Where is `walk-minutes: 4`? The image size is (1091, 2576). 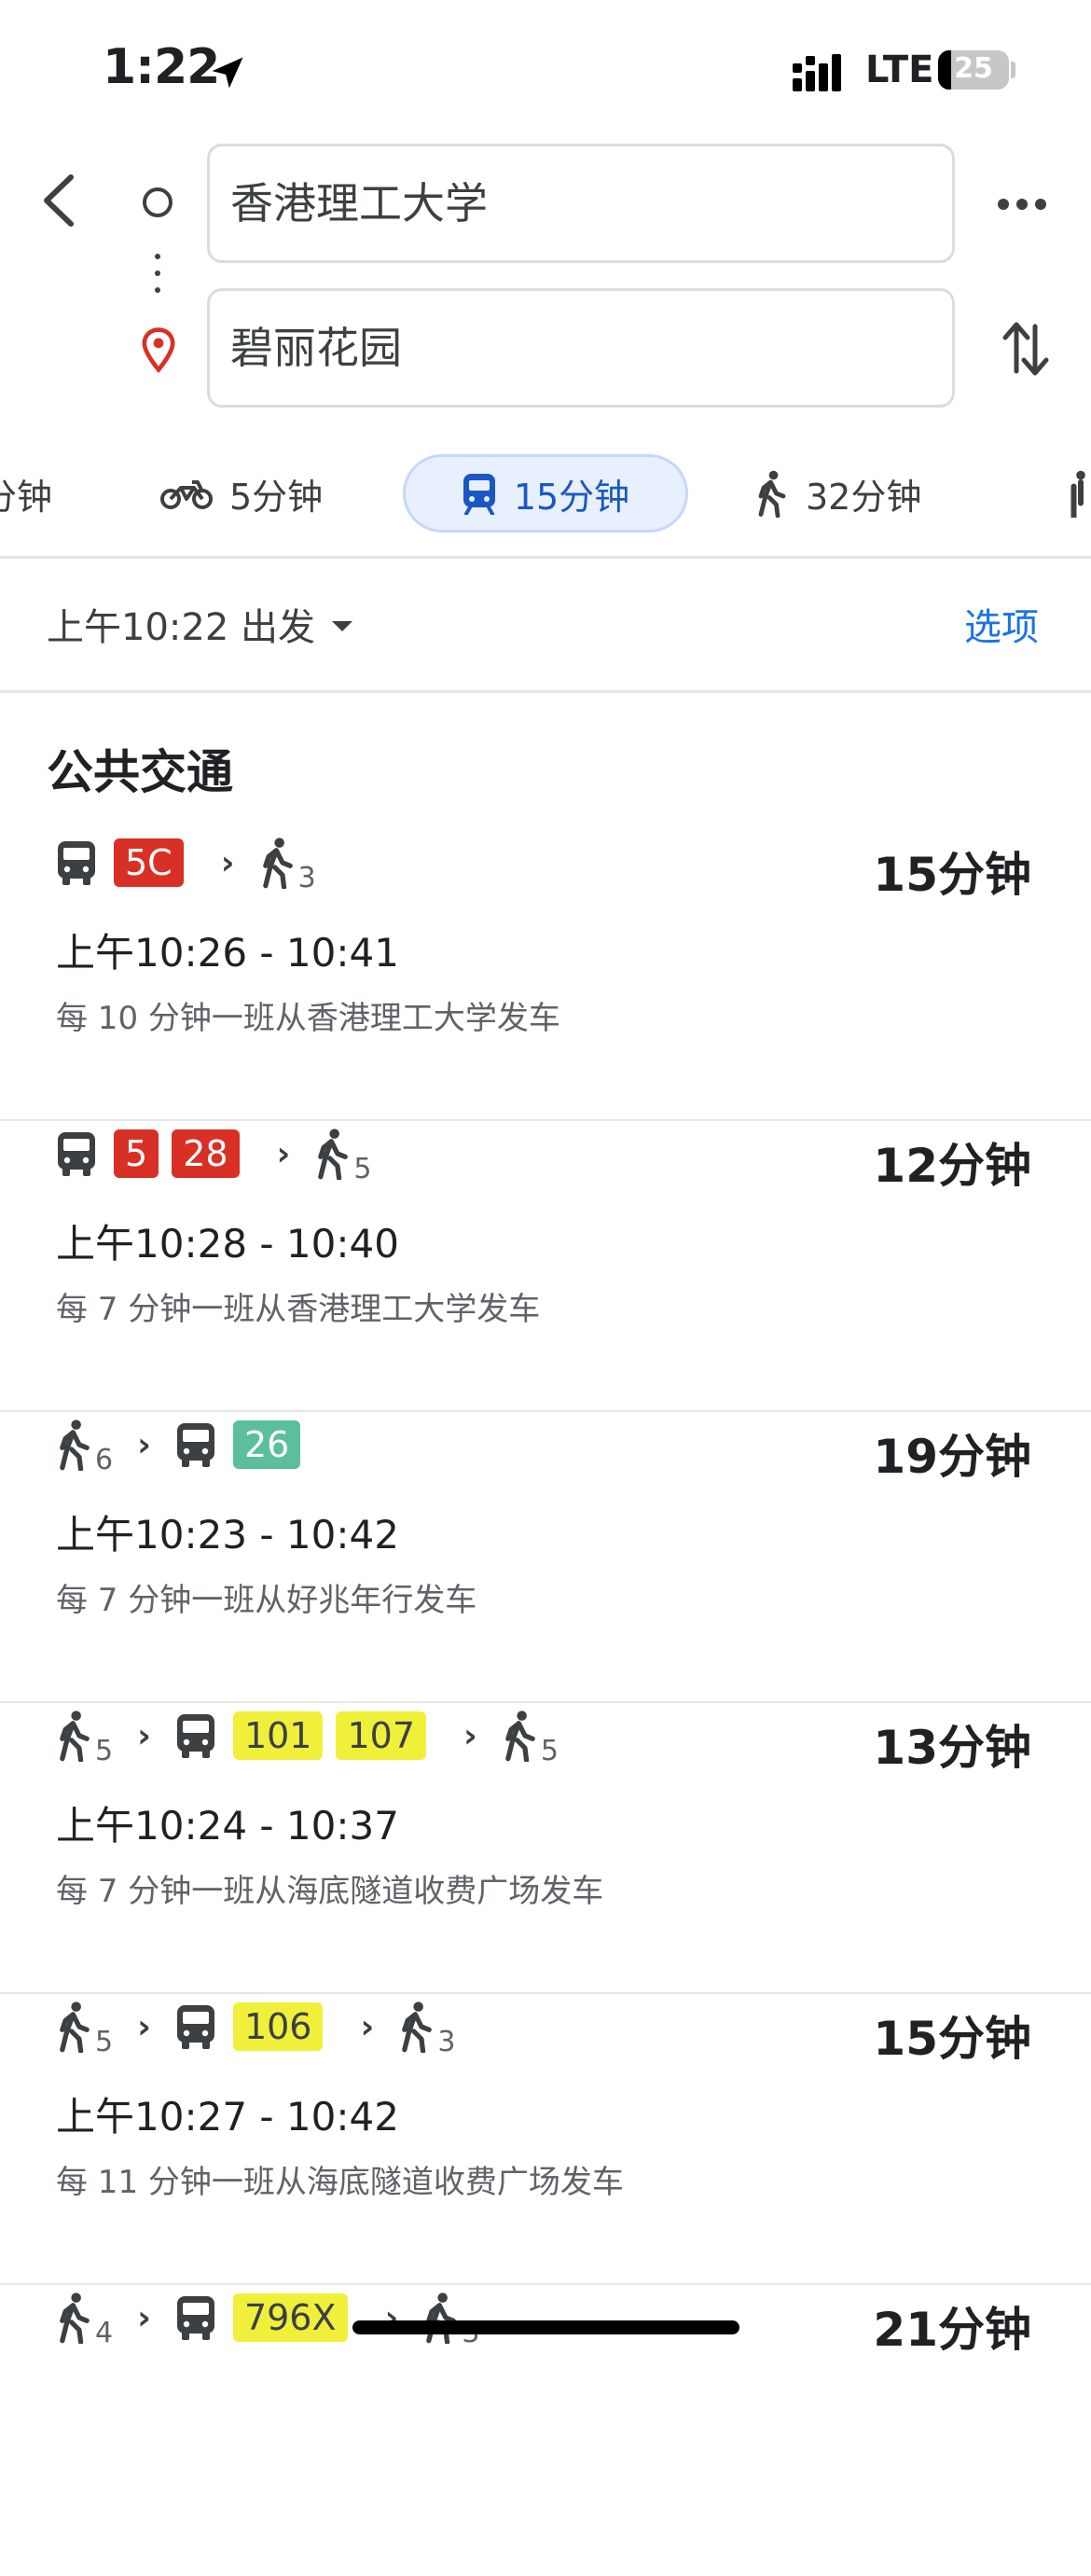 walk-minutes: 4 is located at coordinates (104, 2333).